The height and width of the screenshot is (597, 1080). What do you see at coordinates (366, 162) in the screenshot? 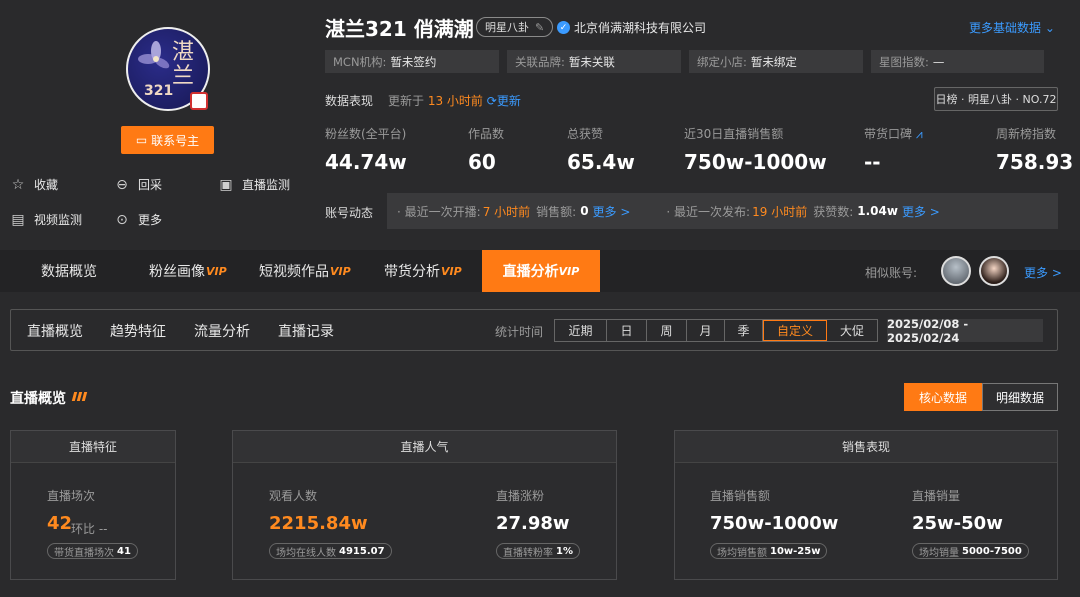
I see `stat-value-fans: 44.74w` at bounding box center [366, 162].